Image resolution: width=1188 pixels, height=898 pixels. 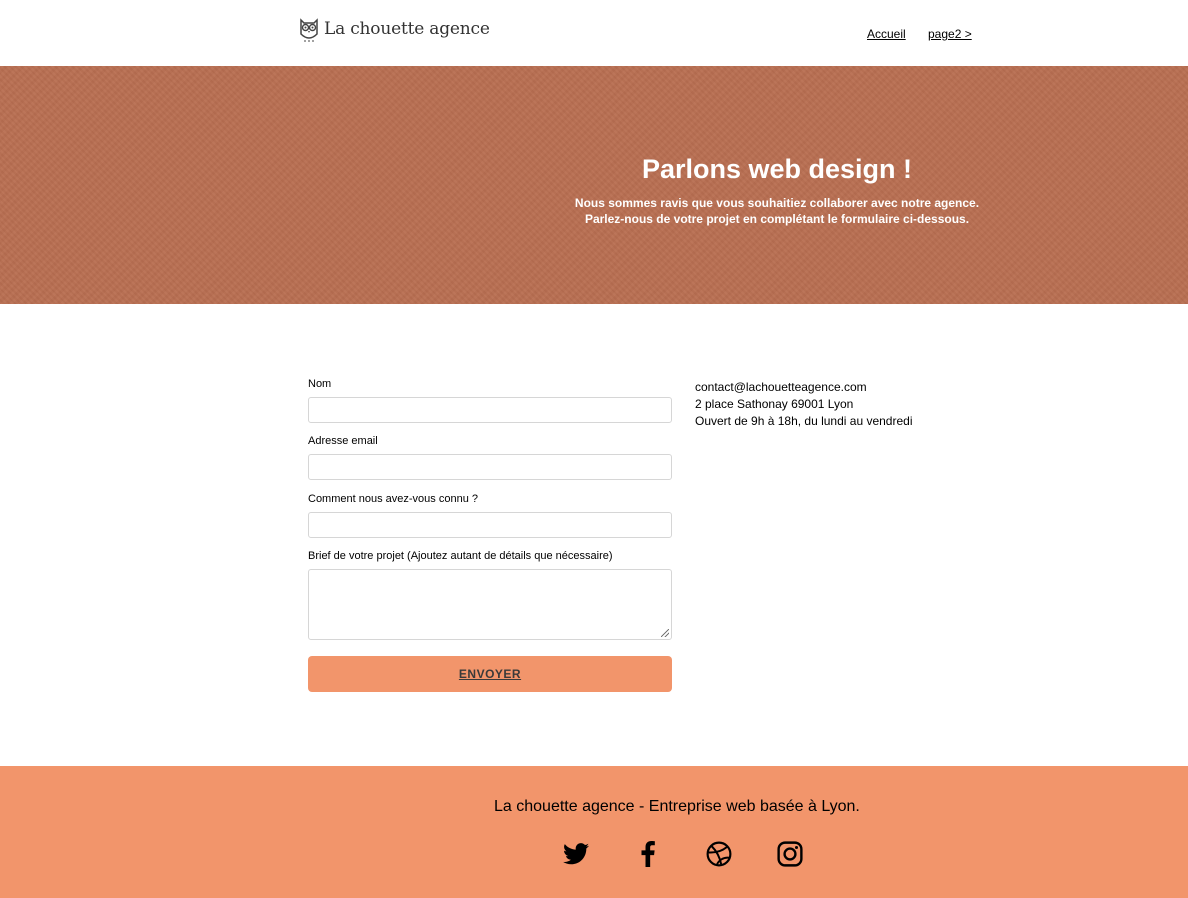 What do you see at coordinates (719, 854) in the screenshot?
I see `dribbble-icon` at bounding box center [719, 854].